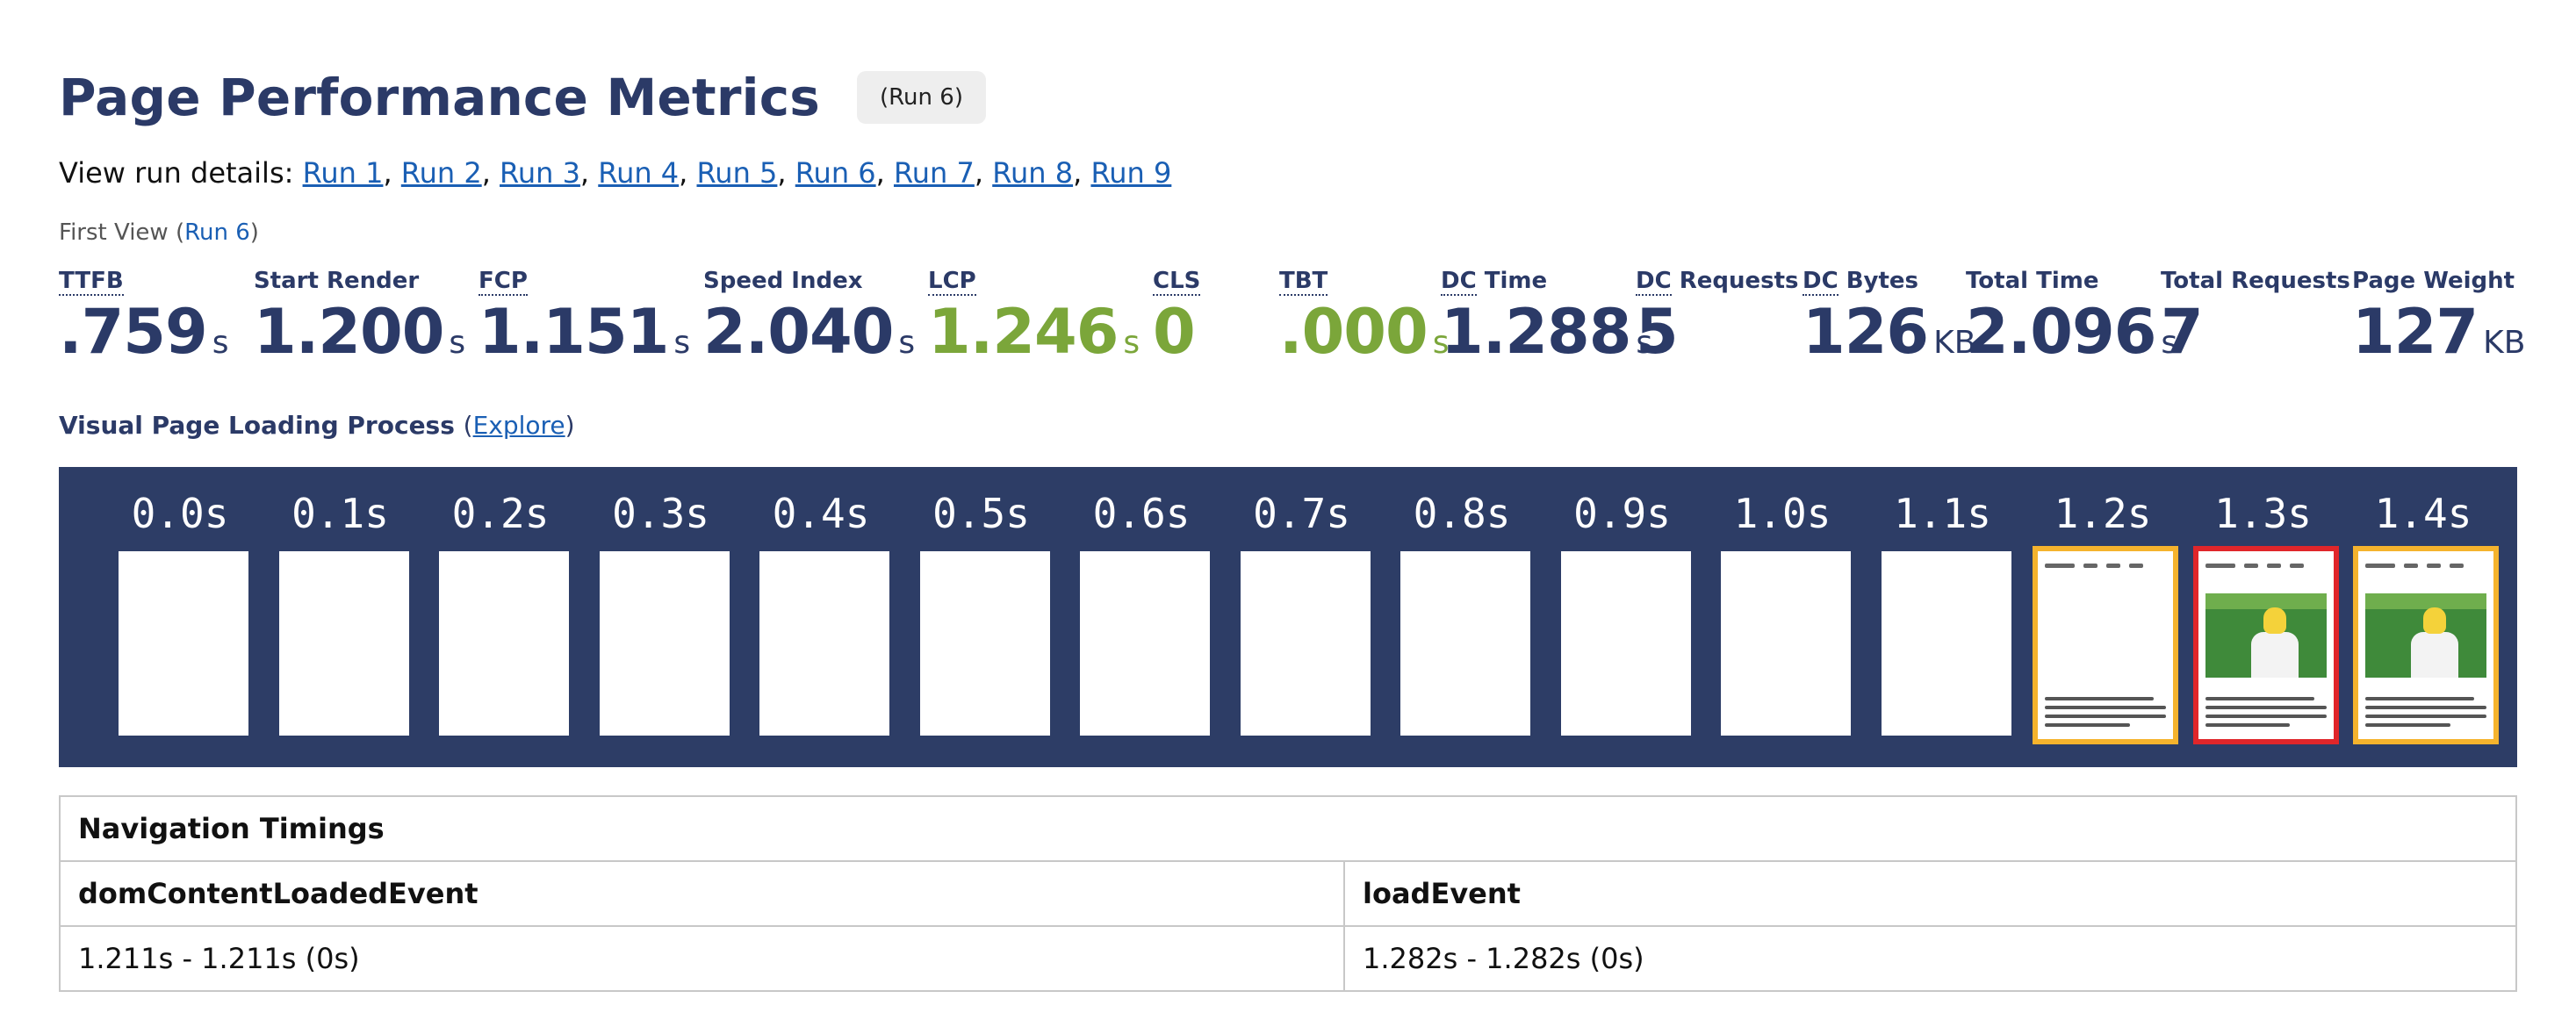 The image size is (2576, 1027). Describe the element at coordinates (1865, 332) in the screenshot. I see `metric-number: 126` at that location.